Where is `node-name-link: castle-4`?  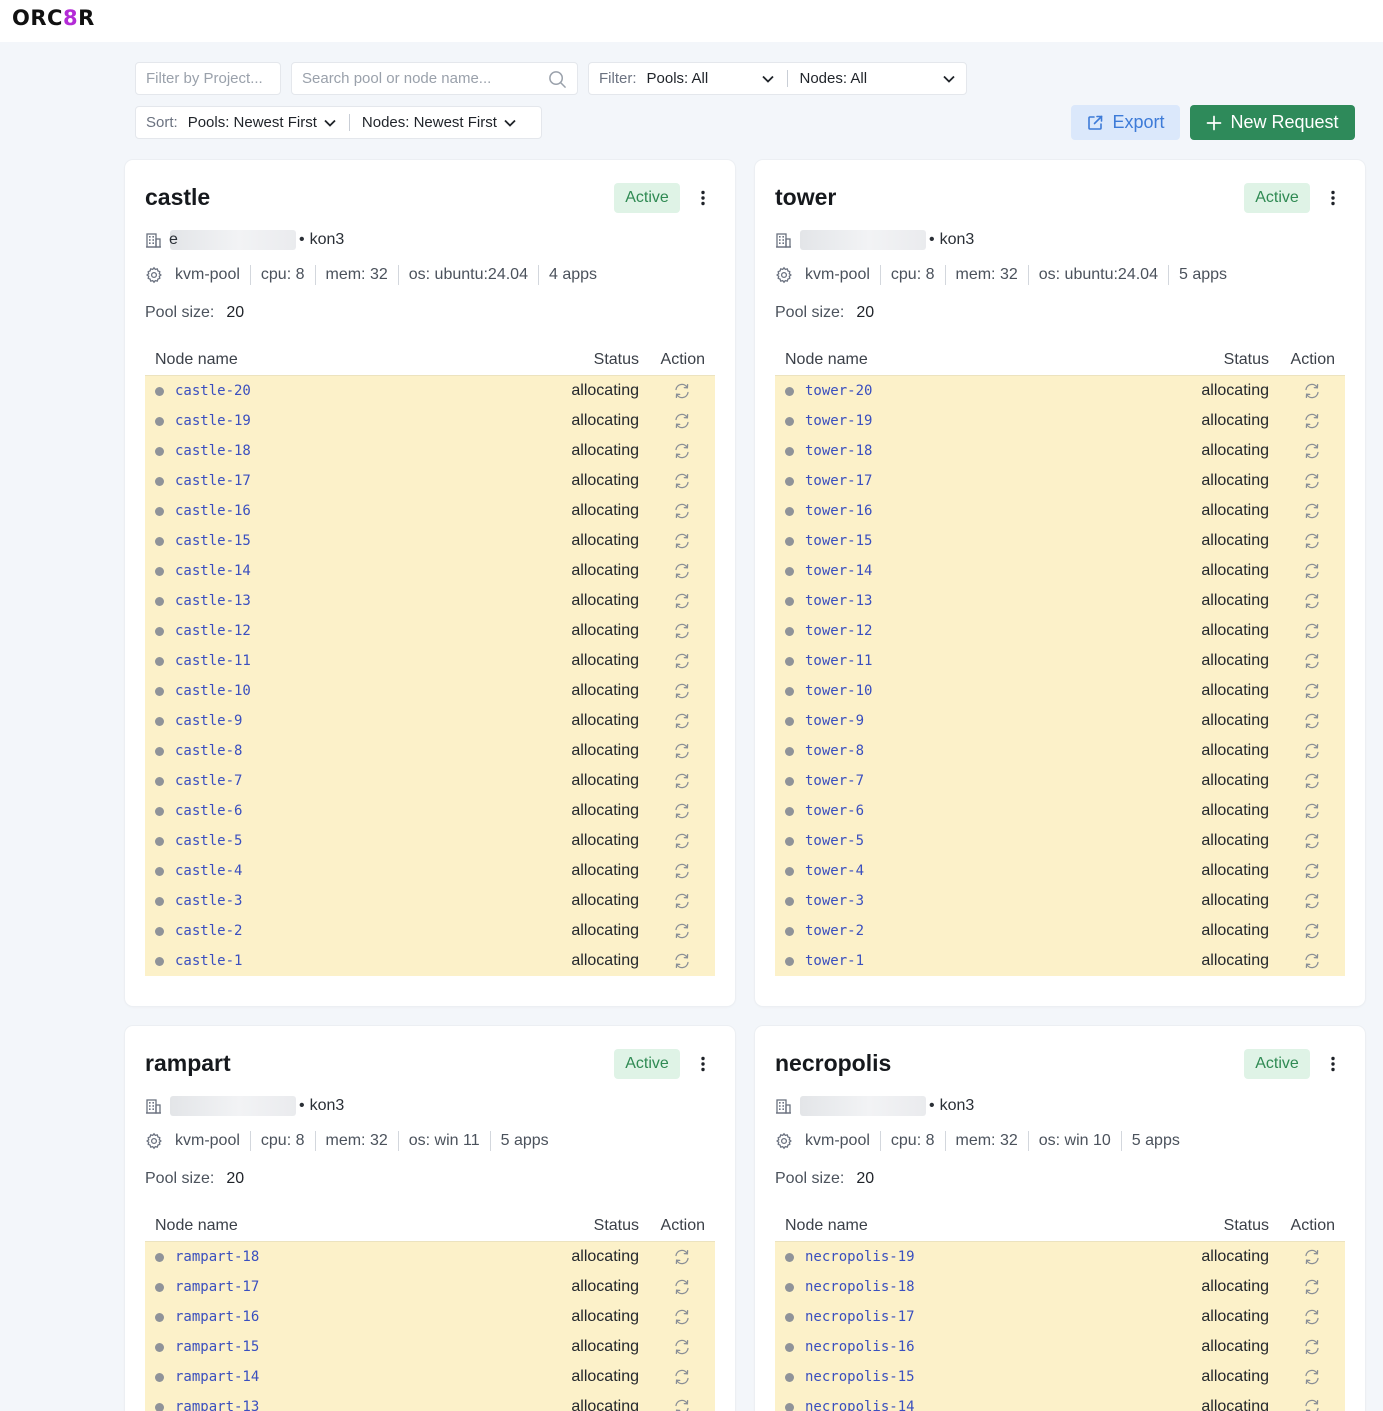
node-name-link: castle-4 is located at coordinates (208, 871).